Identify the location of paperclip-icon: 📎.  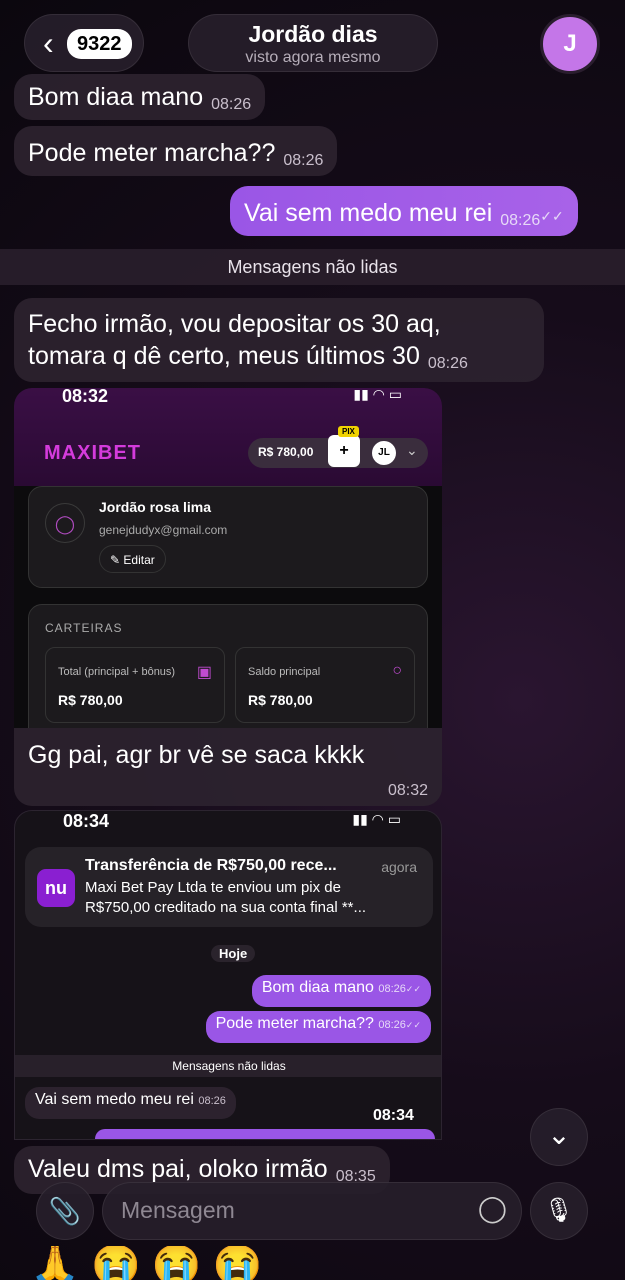
(65, 1211).